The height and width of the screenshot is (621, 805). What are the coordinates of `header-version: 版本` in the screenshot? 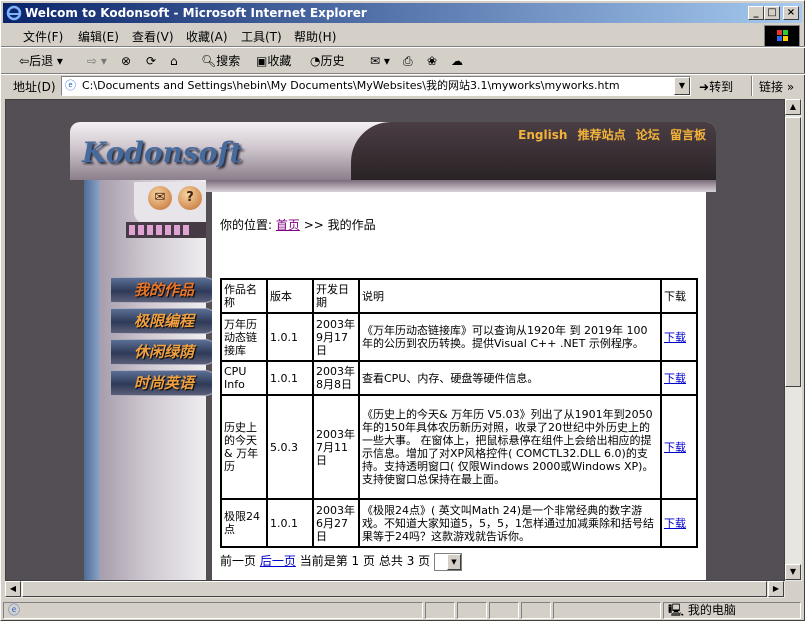 It's located at (290, 296).